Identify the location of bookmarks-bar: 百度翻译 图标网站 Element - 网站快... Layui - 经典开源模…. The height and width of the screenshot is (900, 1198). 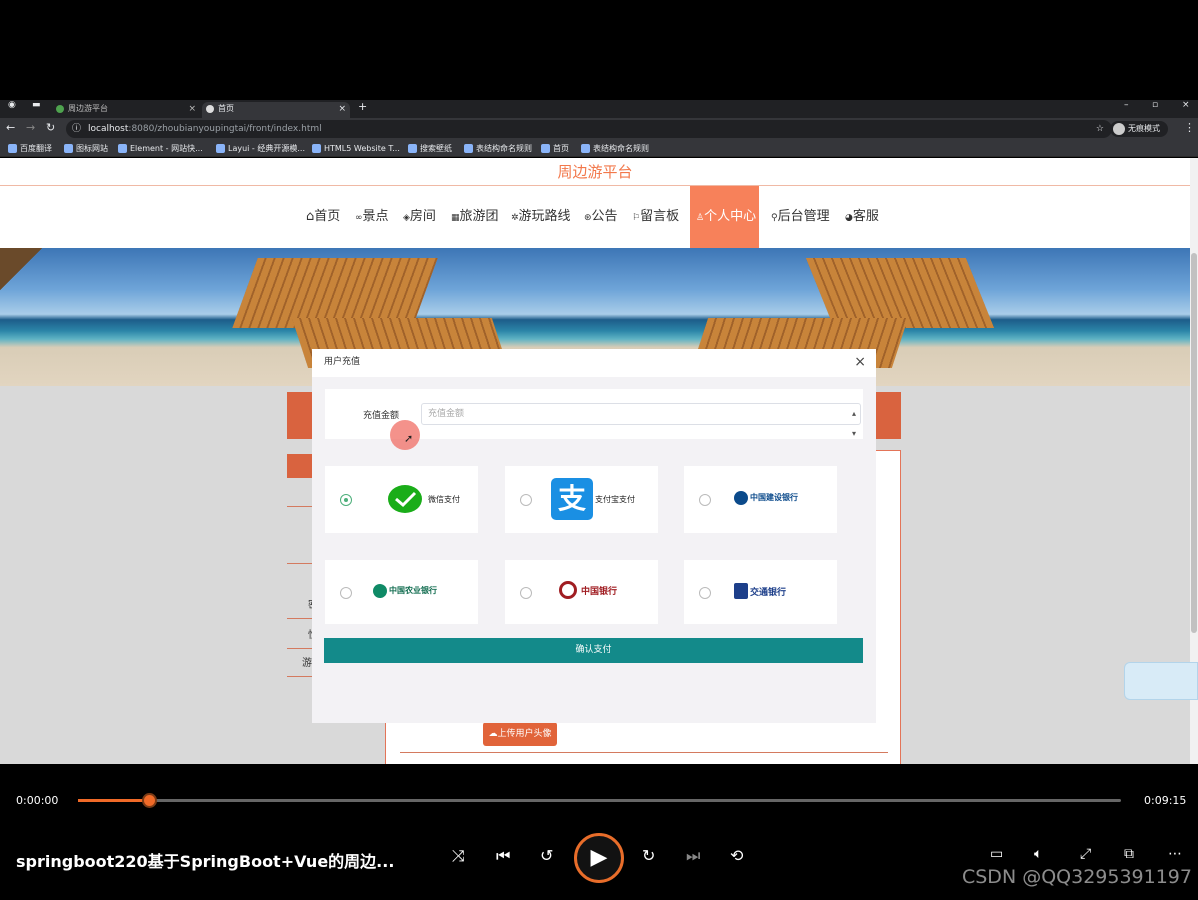
(599, 148).